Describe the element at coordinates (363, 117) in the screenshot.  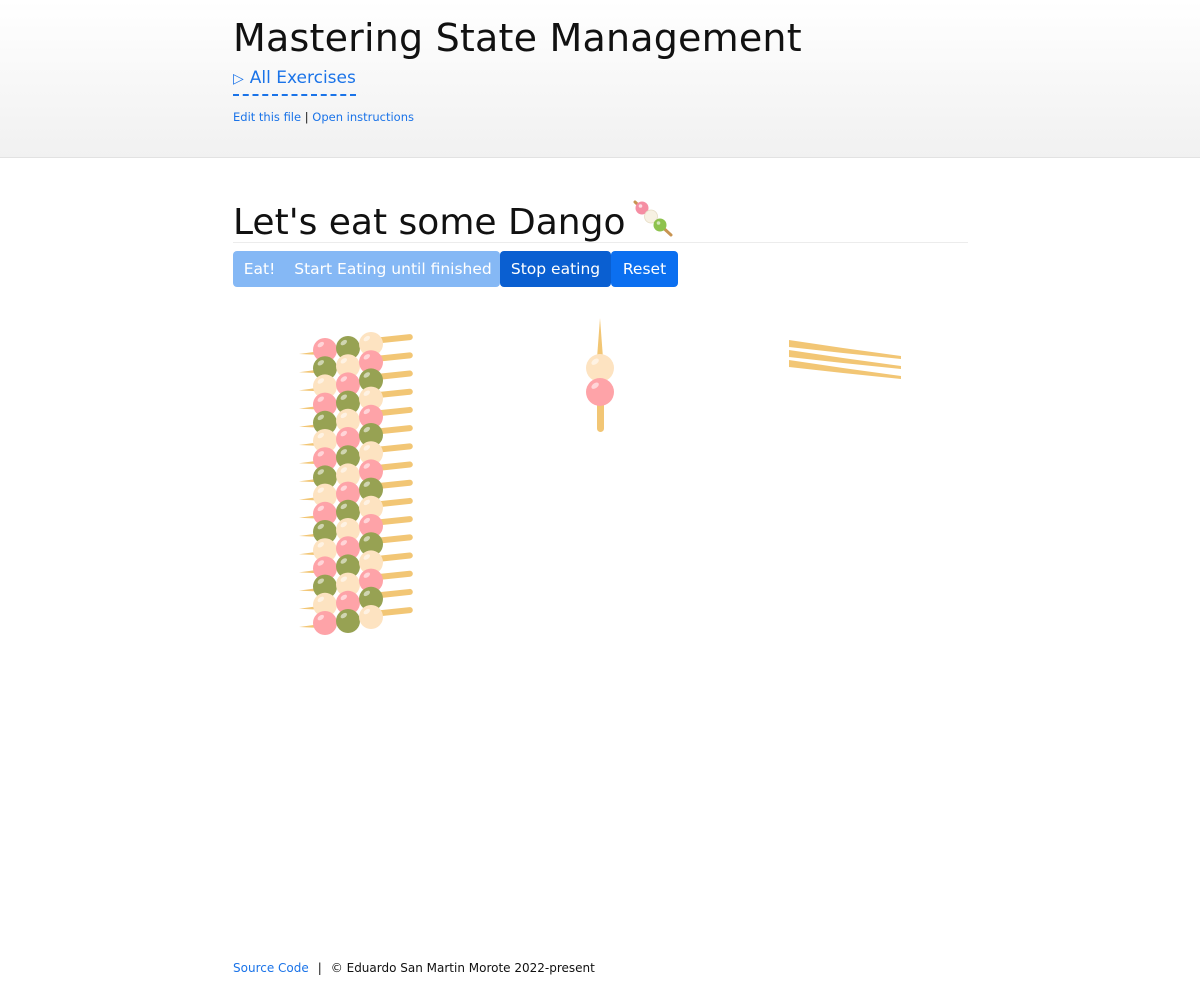
I see `open-instructions-link: Open instructions` at that location.